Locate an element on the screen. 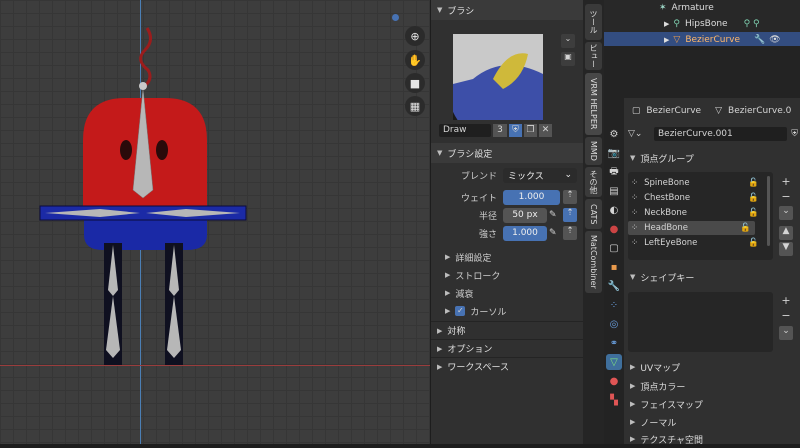  curve-data-icon: ▽ is located at coordinates (719, 111).